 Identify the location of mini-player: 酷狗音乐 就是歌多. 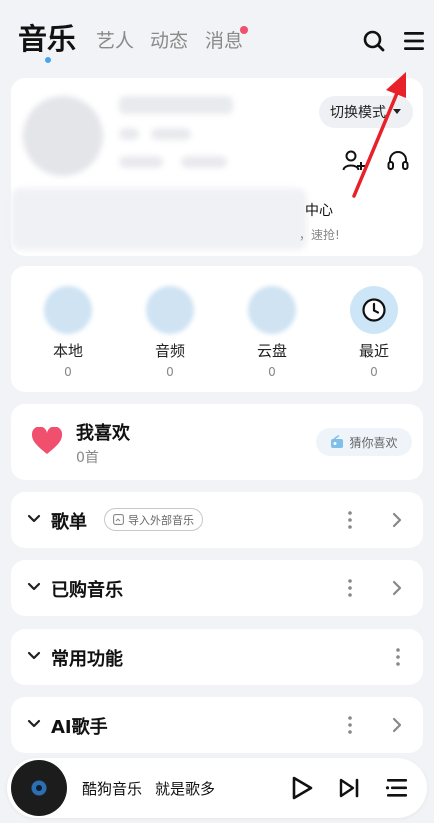
(217, 788).